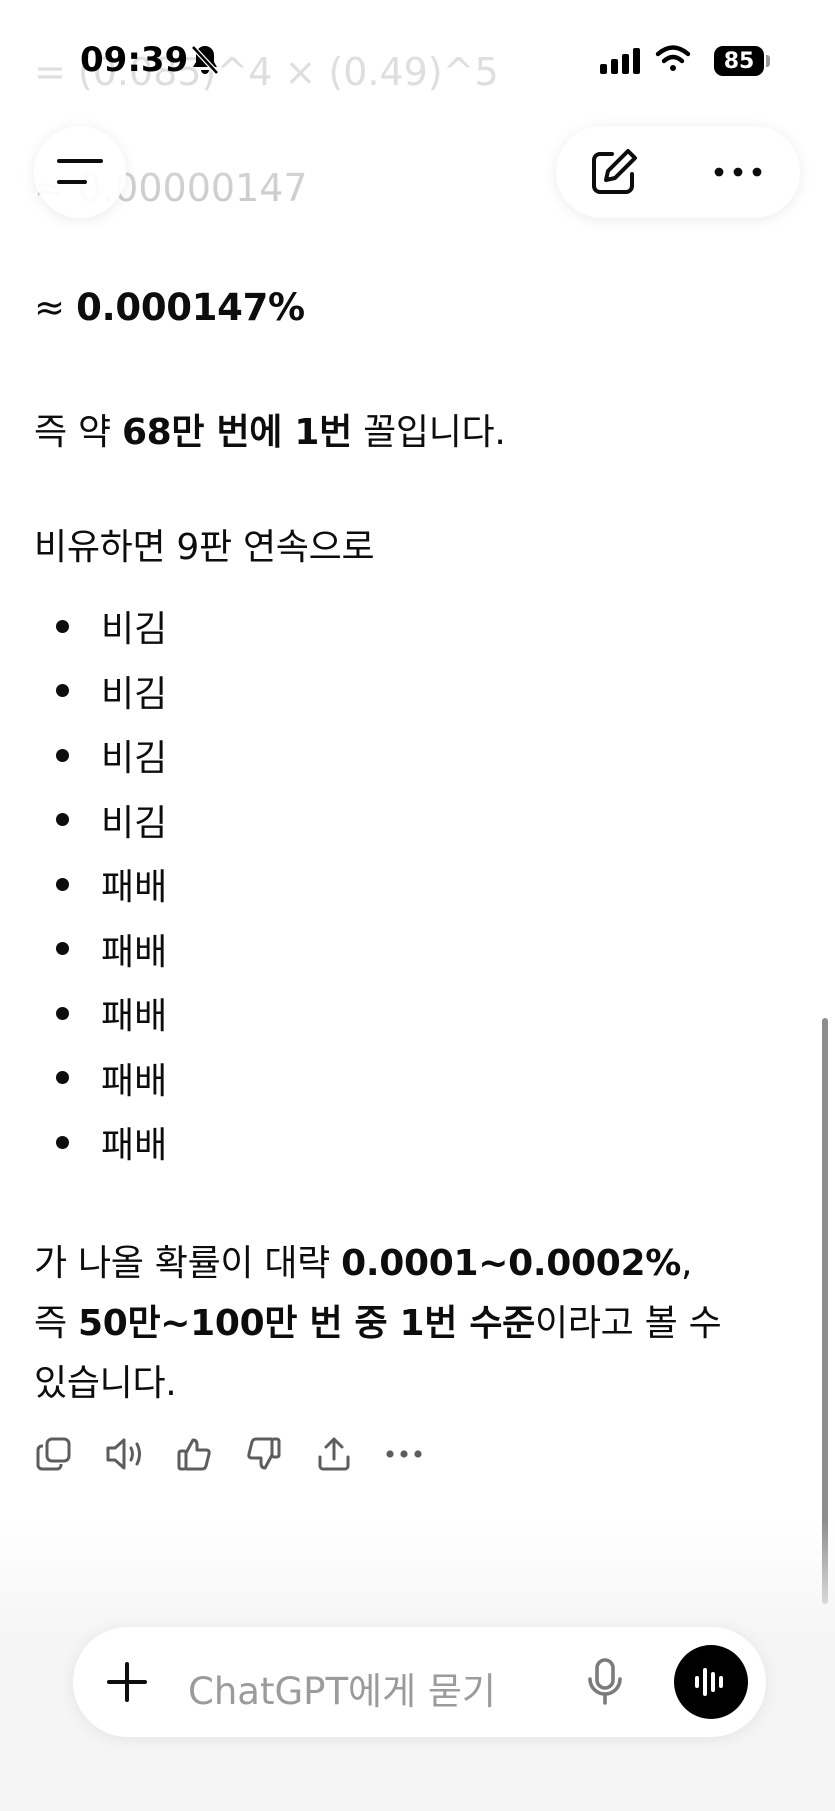 The image size is (835, 1811). Describe the element at coordinates (204, 547) in the screenshot. I see `analogy-intro: 비유하면 9판 연속으로` at that location.